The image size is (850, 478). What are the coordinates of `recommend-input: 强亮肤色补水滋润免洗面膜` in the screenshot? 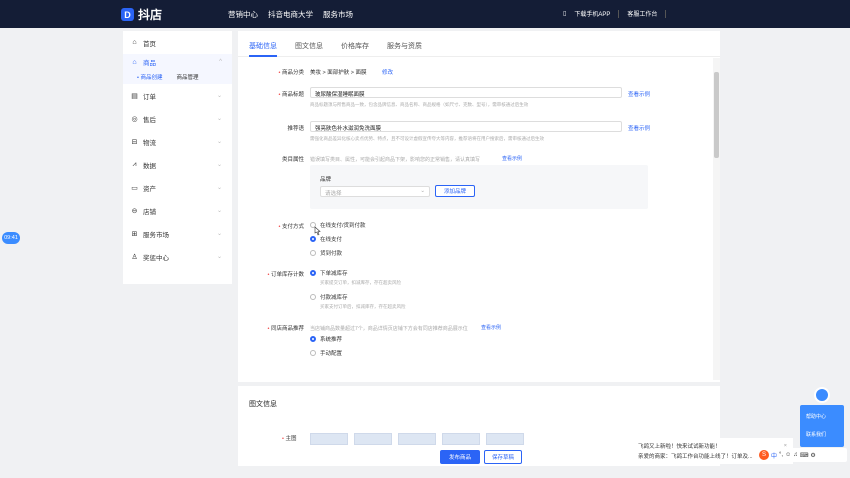 It's located at (466, 126).